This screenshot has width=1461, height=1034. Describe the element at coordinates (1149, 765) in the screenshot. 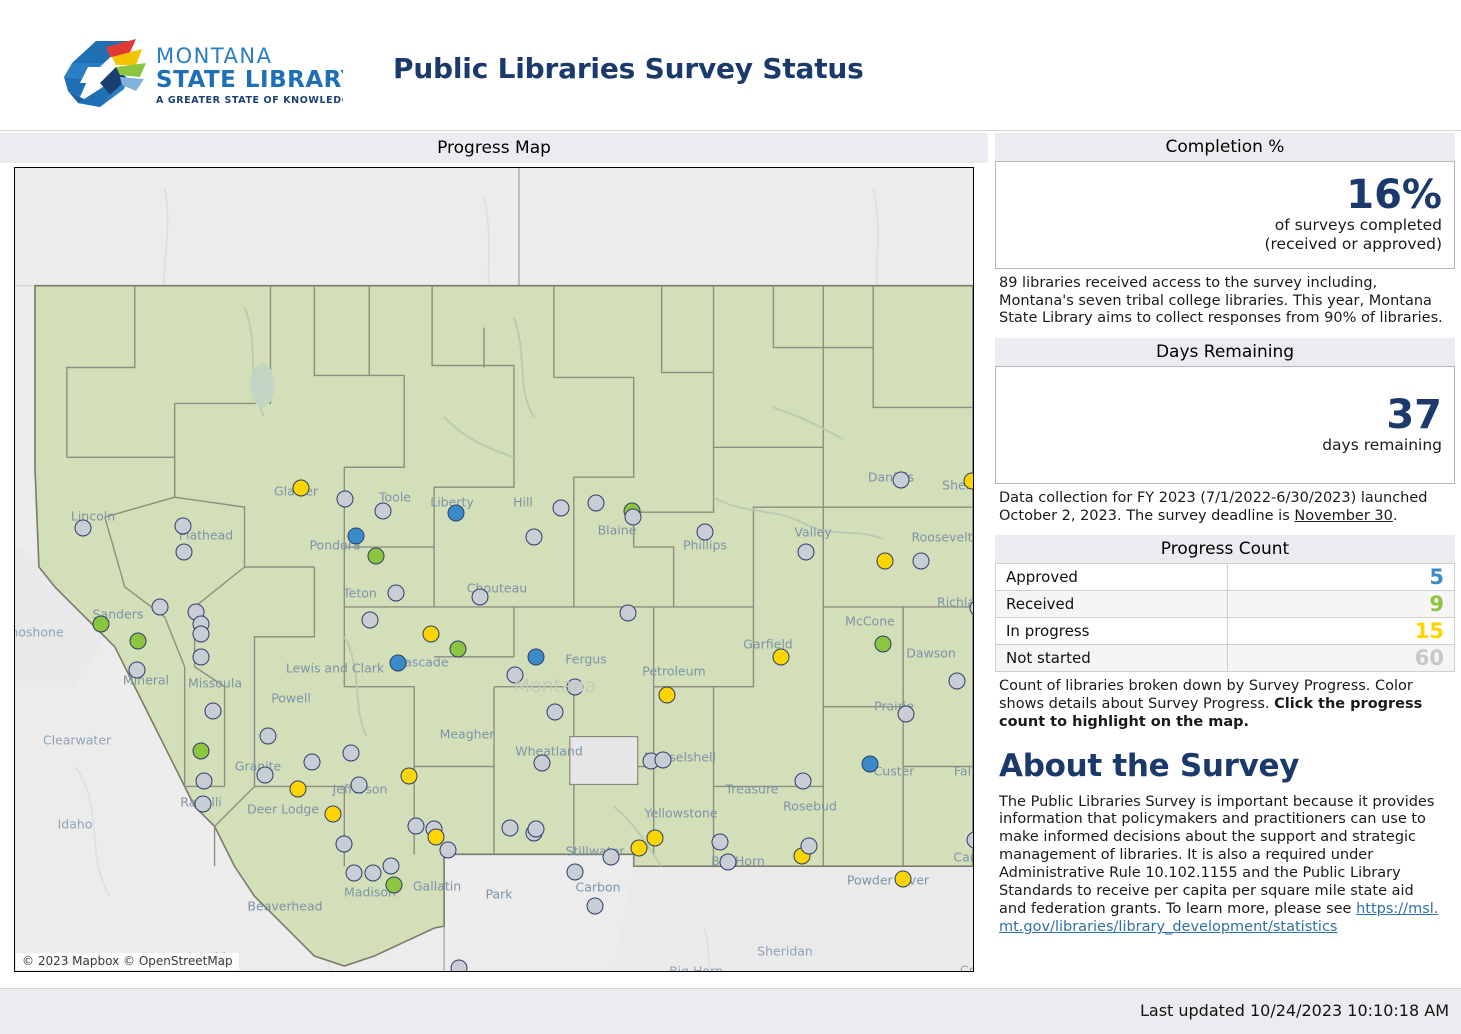

I see `about-heading: About the Survey` at that location.